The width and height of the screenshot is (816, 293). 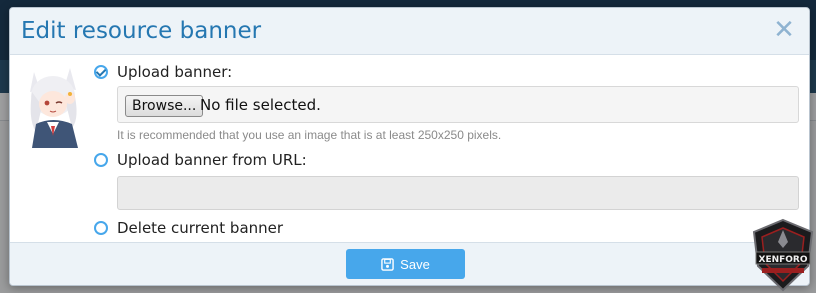 What do you see at coordinates (212, 160) in the screenshot?
I see `upload-from-url-label: Upload banner from URL:` at bounding box center [212, 160].